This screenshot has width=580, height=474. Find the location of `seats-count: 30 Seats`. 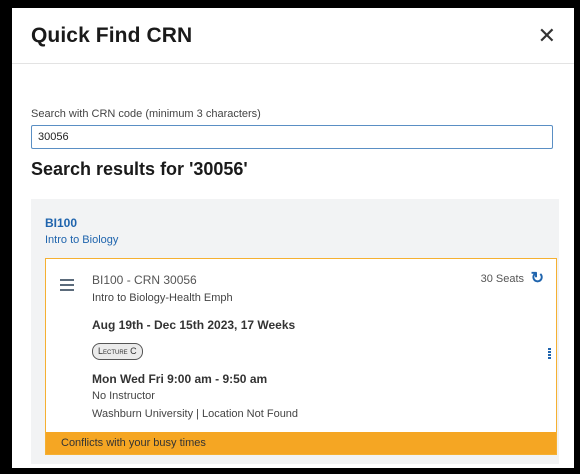

seats-count: 30 Seats is located at coordinates (502, 279).